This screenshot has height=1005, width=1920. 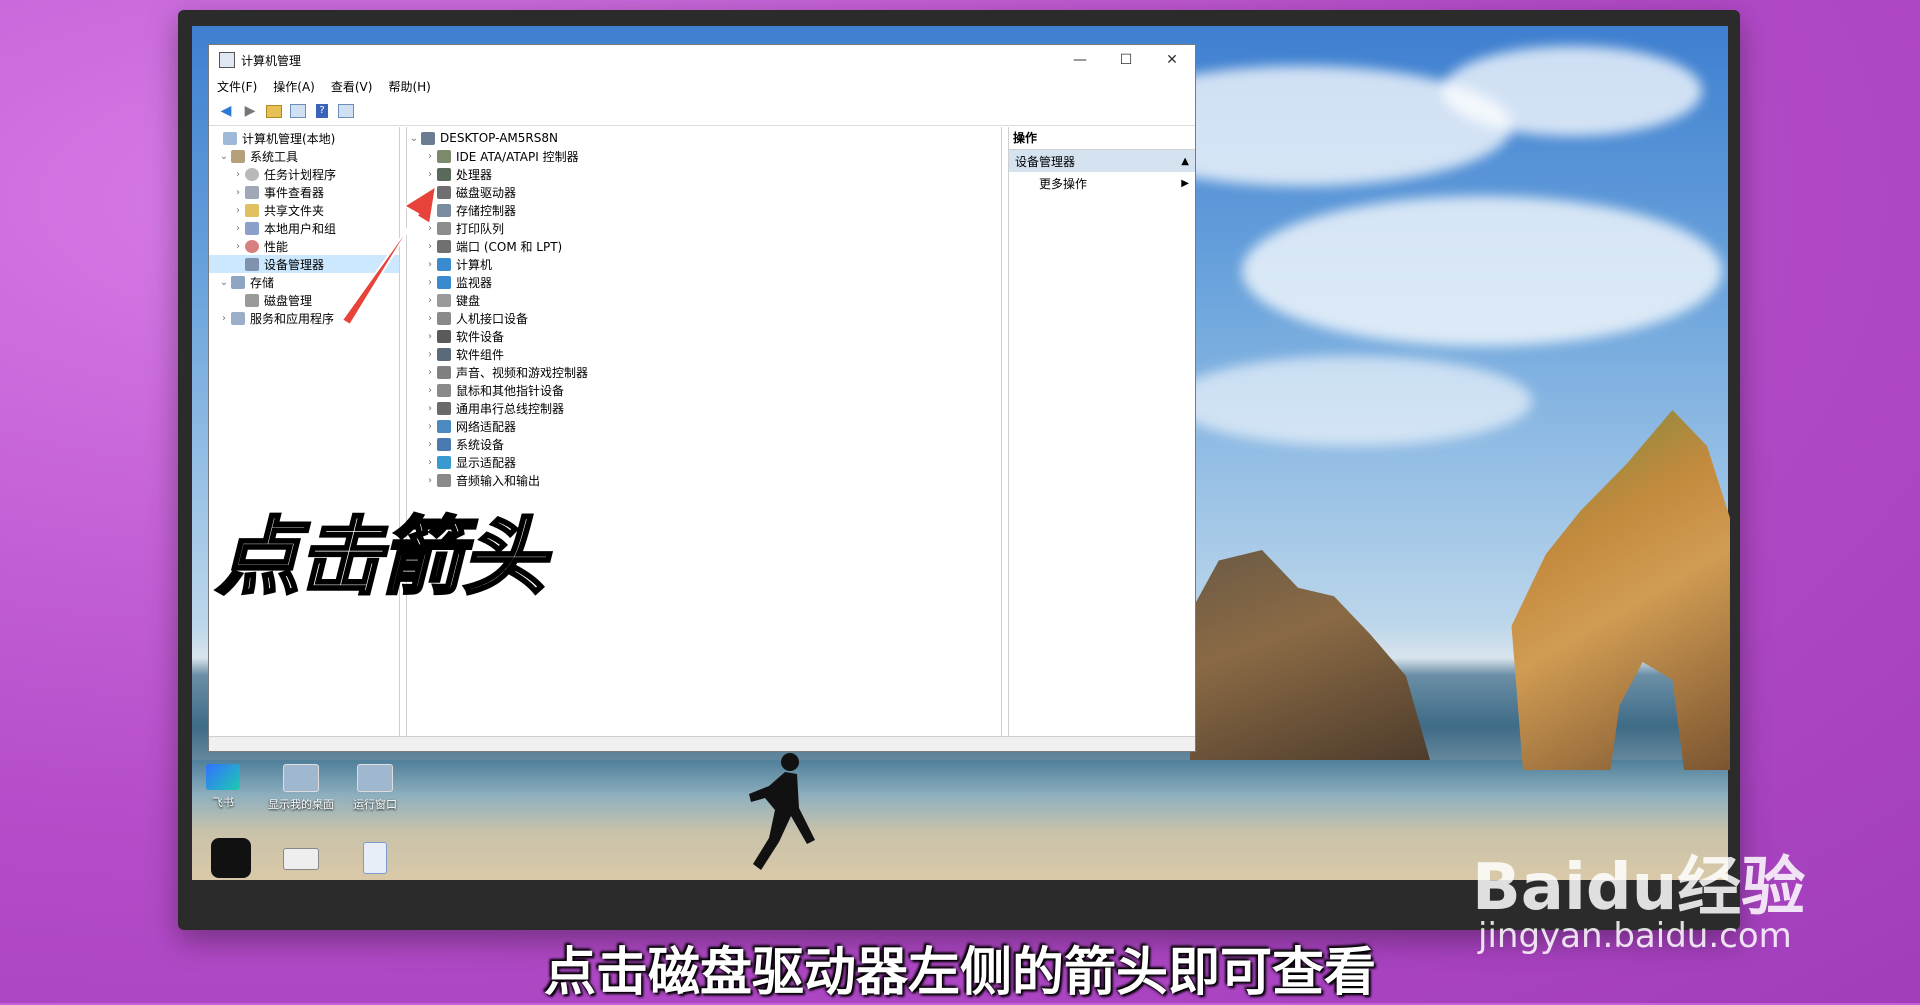 What do you see at coordinates (704, 480) in the screenshot?
I see `device-category: › 音频输入和输出` at bounding box center [704, 480].